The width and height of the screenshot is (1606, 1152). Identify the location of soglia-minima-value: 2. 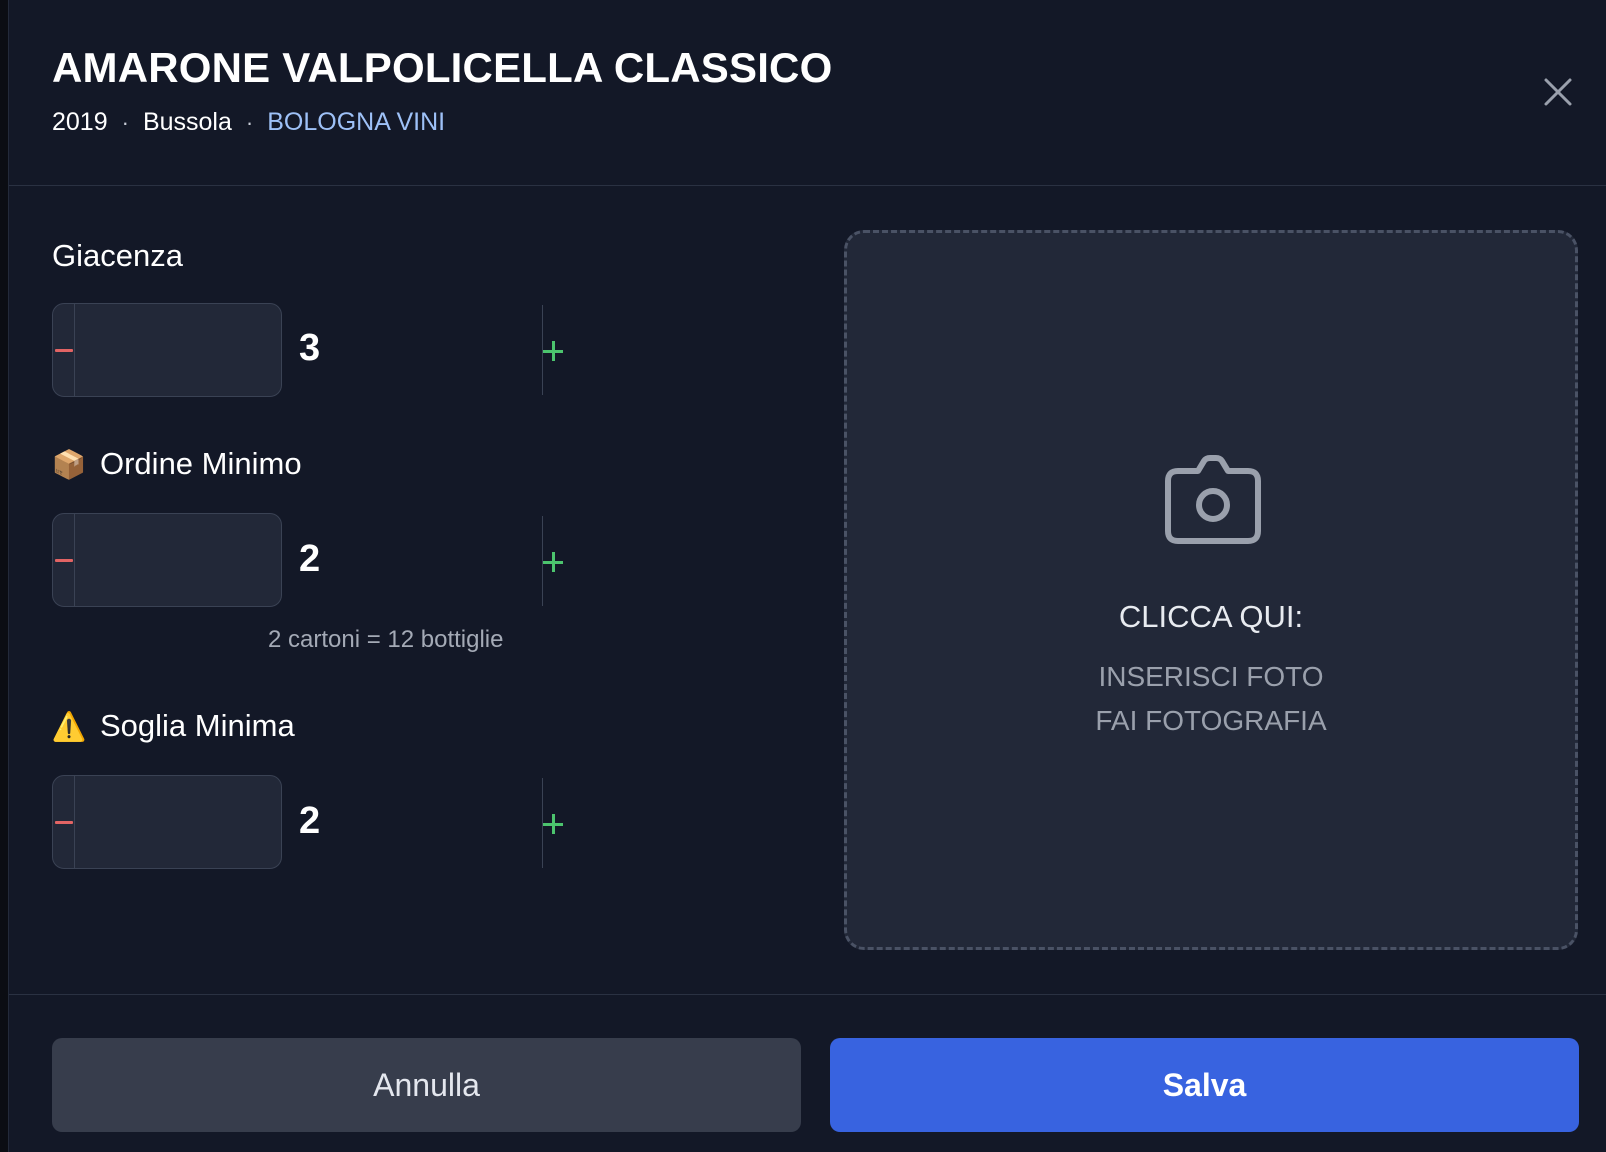
(310, 821).